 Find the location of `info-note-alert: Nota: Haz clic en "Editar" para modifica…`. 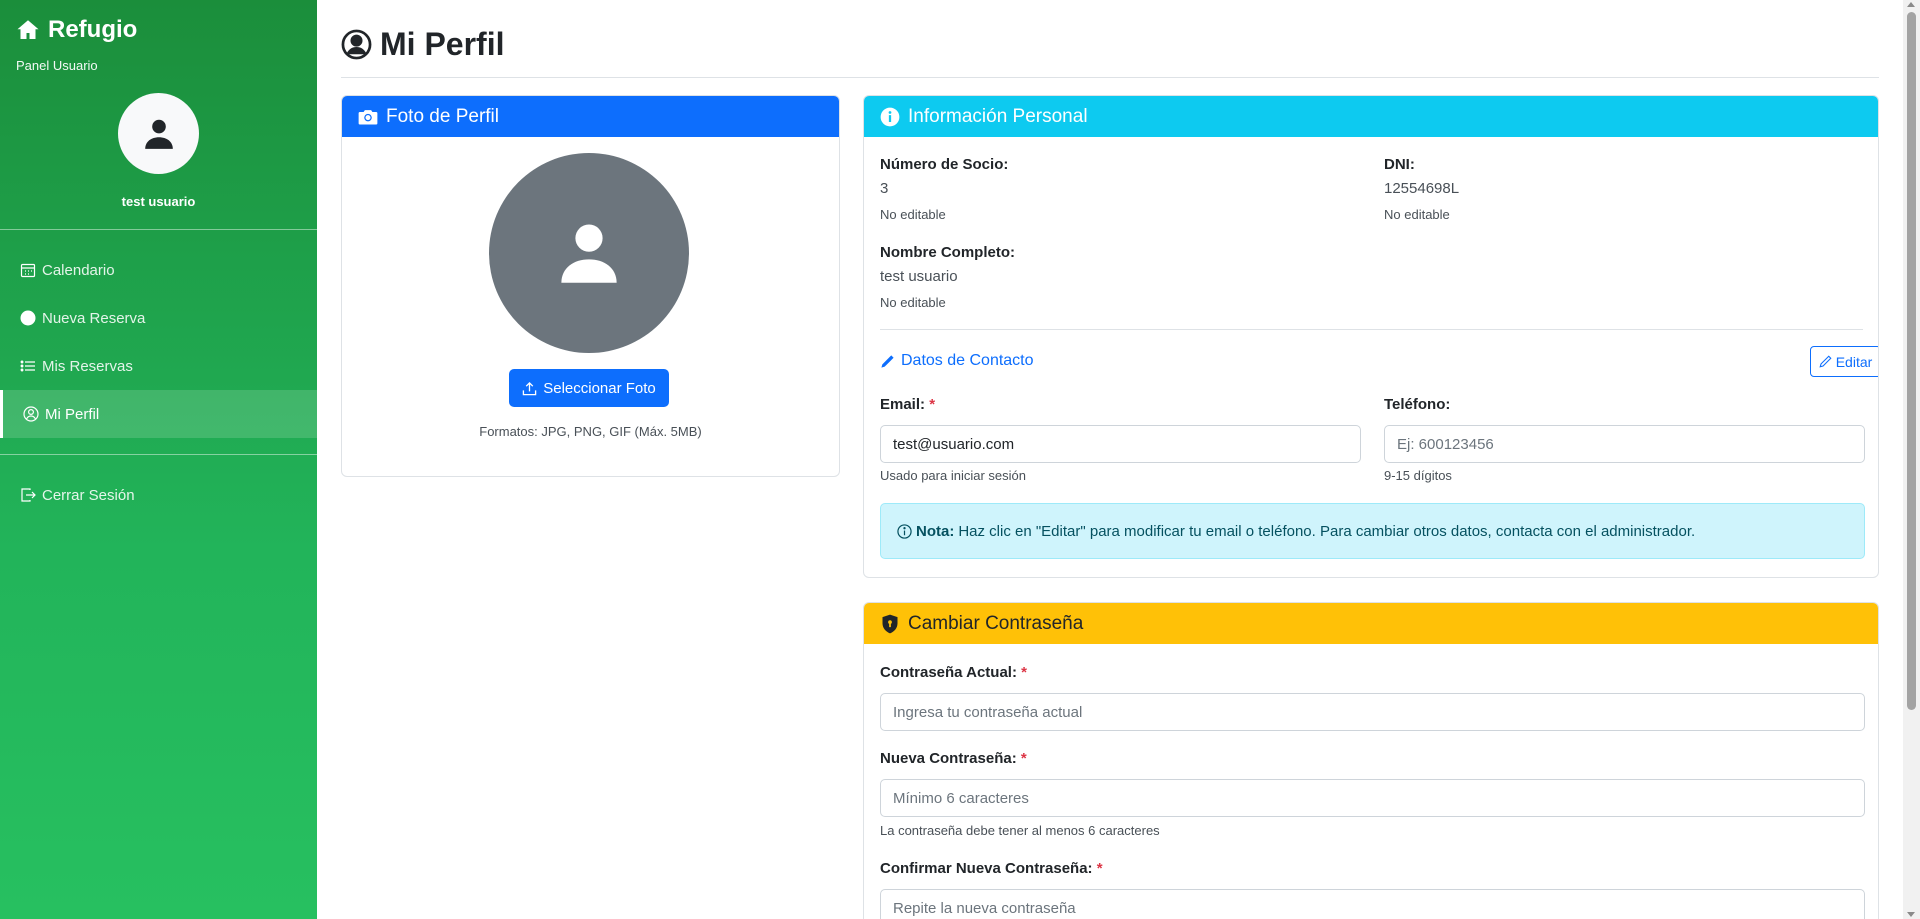

info-note-alert: Nota: Haz clic en "Editar" para modifica… is located at coordinates (1372, 531).